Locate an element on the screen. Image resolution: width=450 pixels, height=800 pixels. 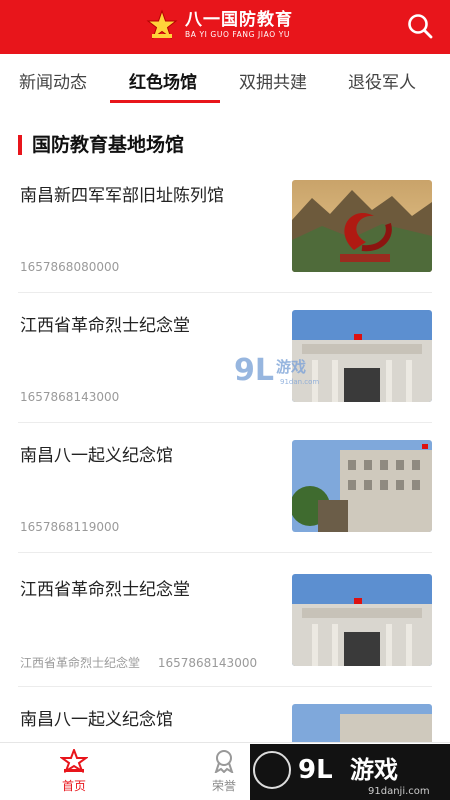
article-timestamp: 1657868080000 is located at coordinates (70, 267).